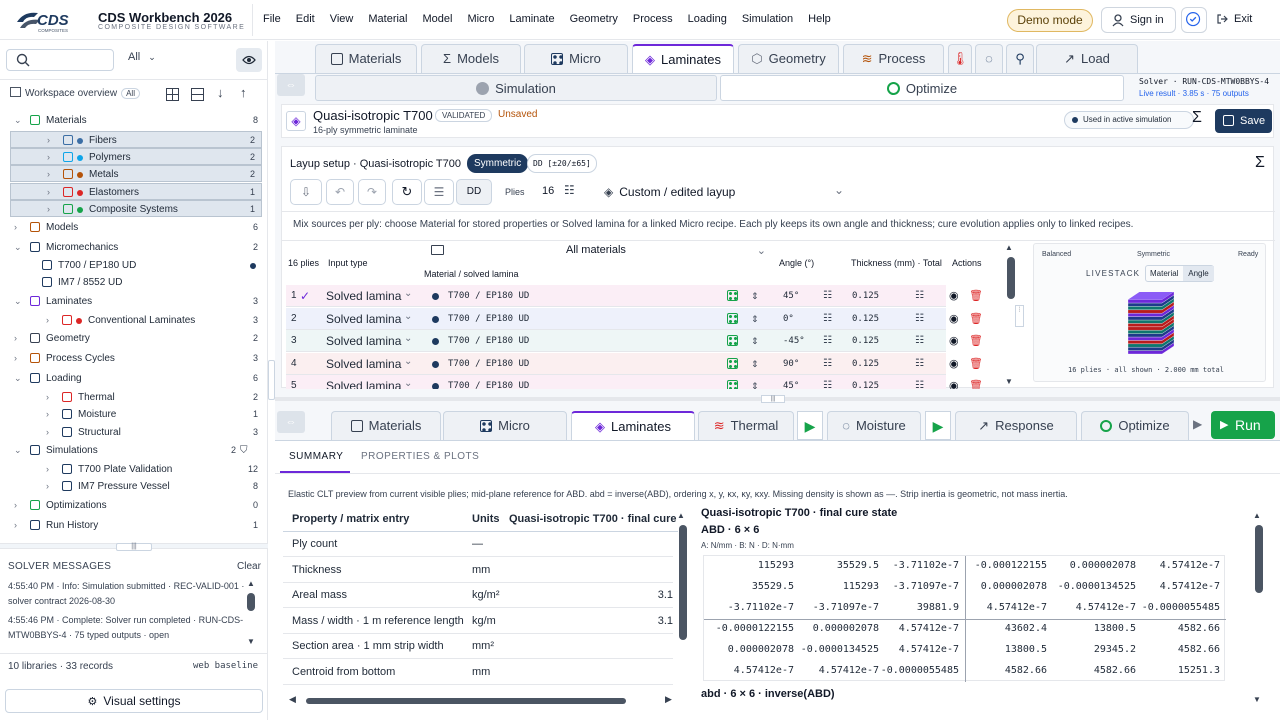 The width and height of the screenshot is (1280, 720). Describe the element at coordinates (75, 93) in the screenshot. I see `workspace-overview: Workspace overview All` at that location.